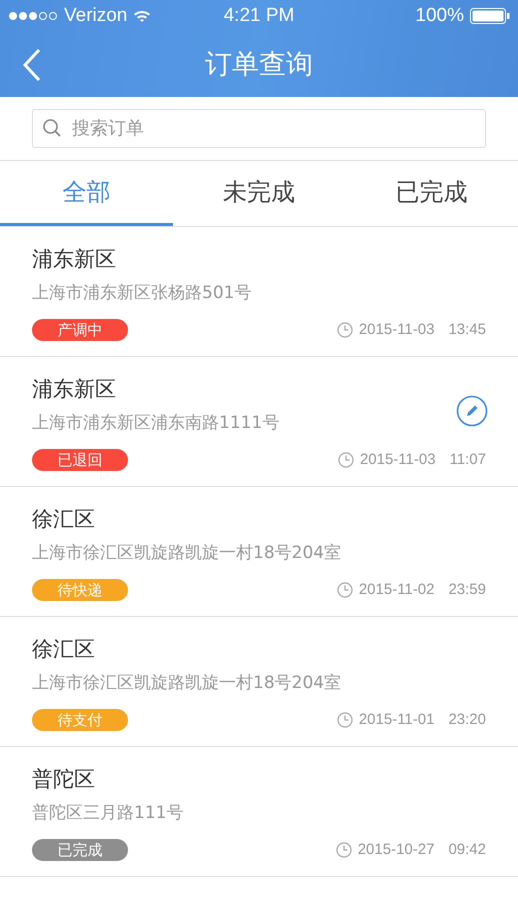  What do you see at coordinates (396, 589) in the screenshot?
I see `order-date: 2015-11-02` at bounding box center [396, 589].